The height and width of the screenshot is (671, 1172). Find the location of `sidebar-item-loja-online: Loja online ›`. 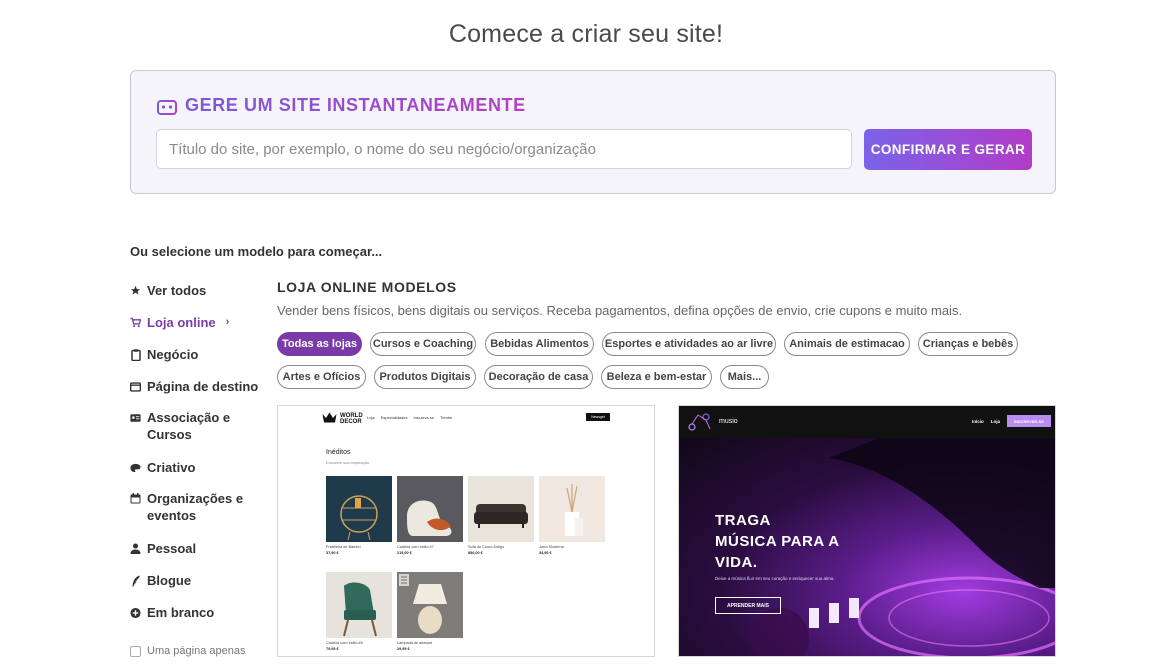

sidebar-item-loja-online: Loja online › is located at coordinates (179, 322).